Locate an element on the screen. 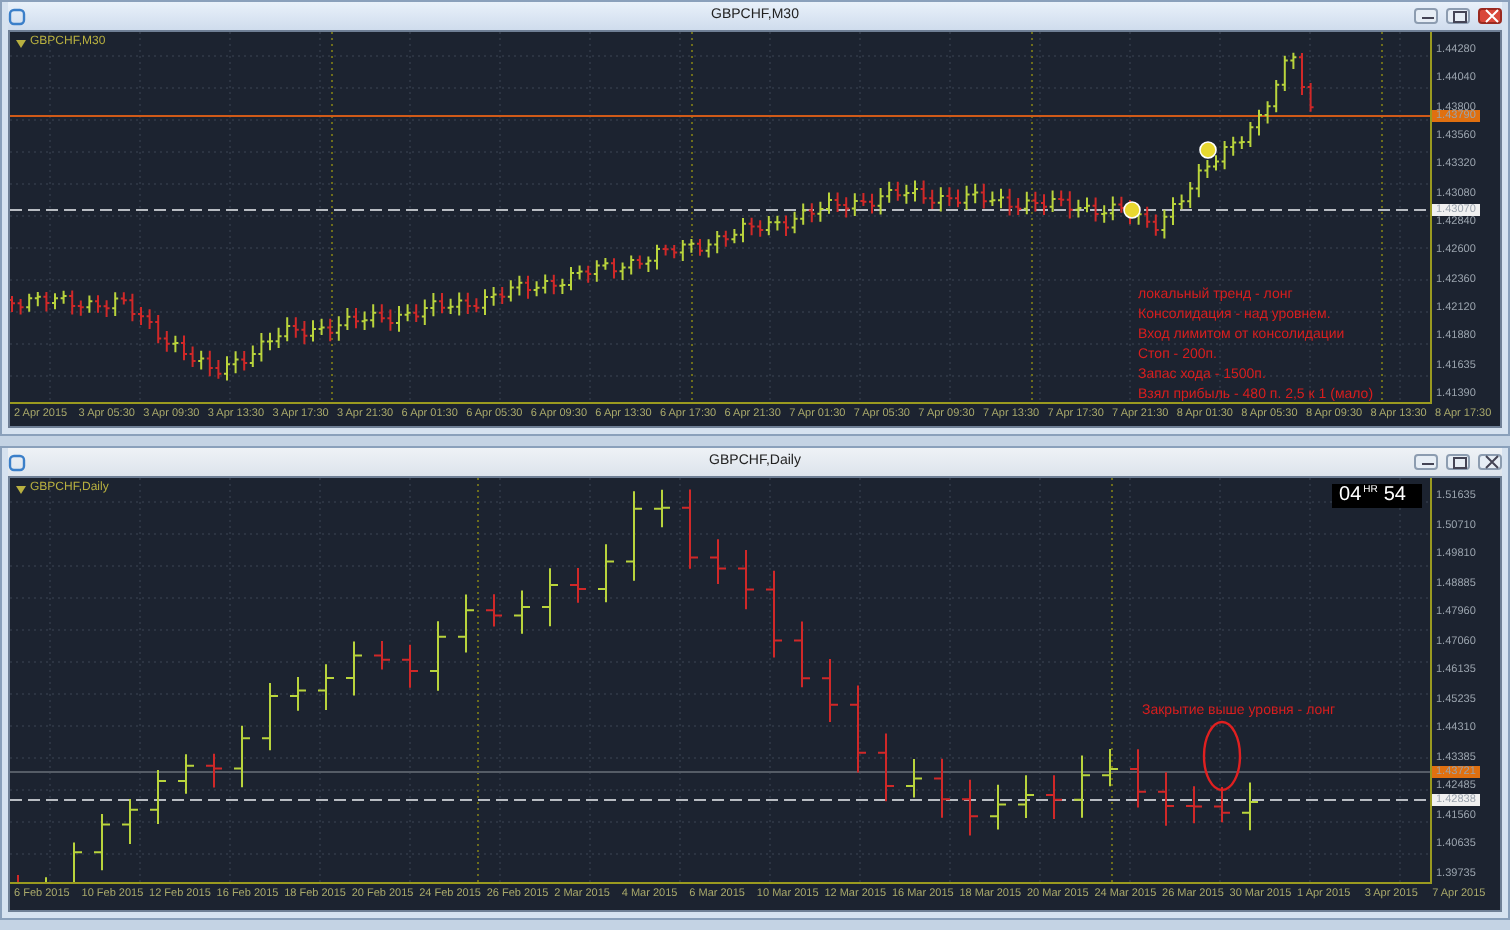 The width and height of the screenshot is (1510, 930). highlight-ellipse is located at coordinates (1222, 756).